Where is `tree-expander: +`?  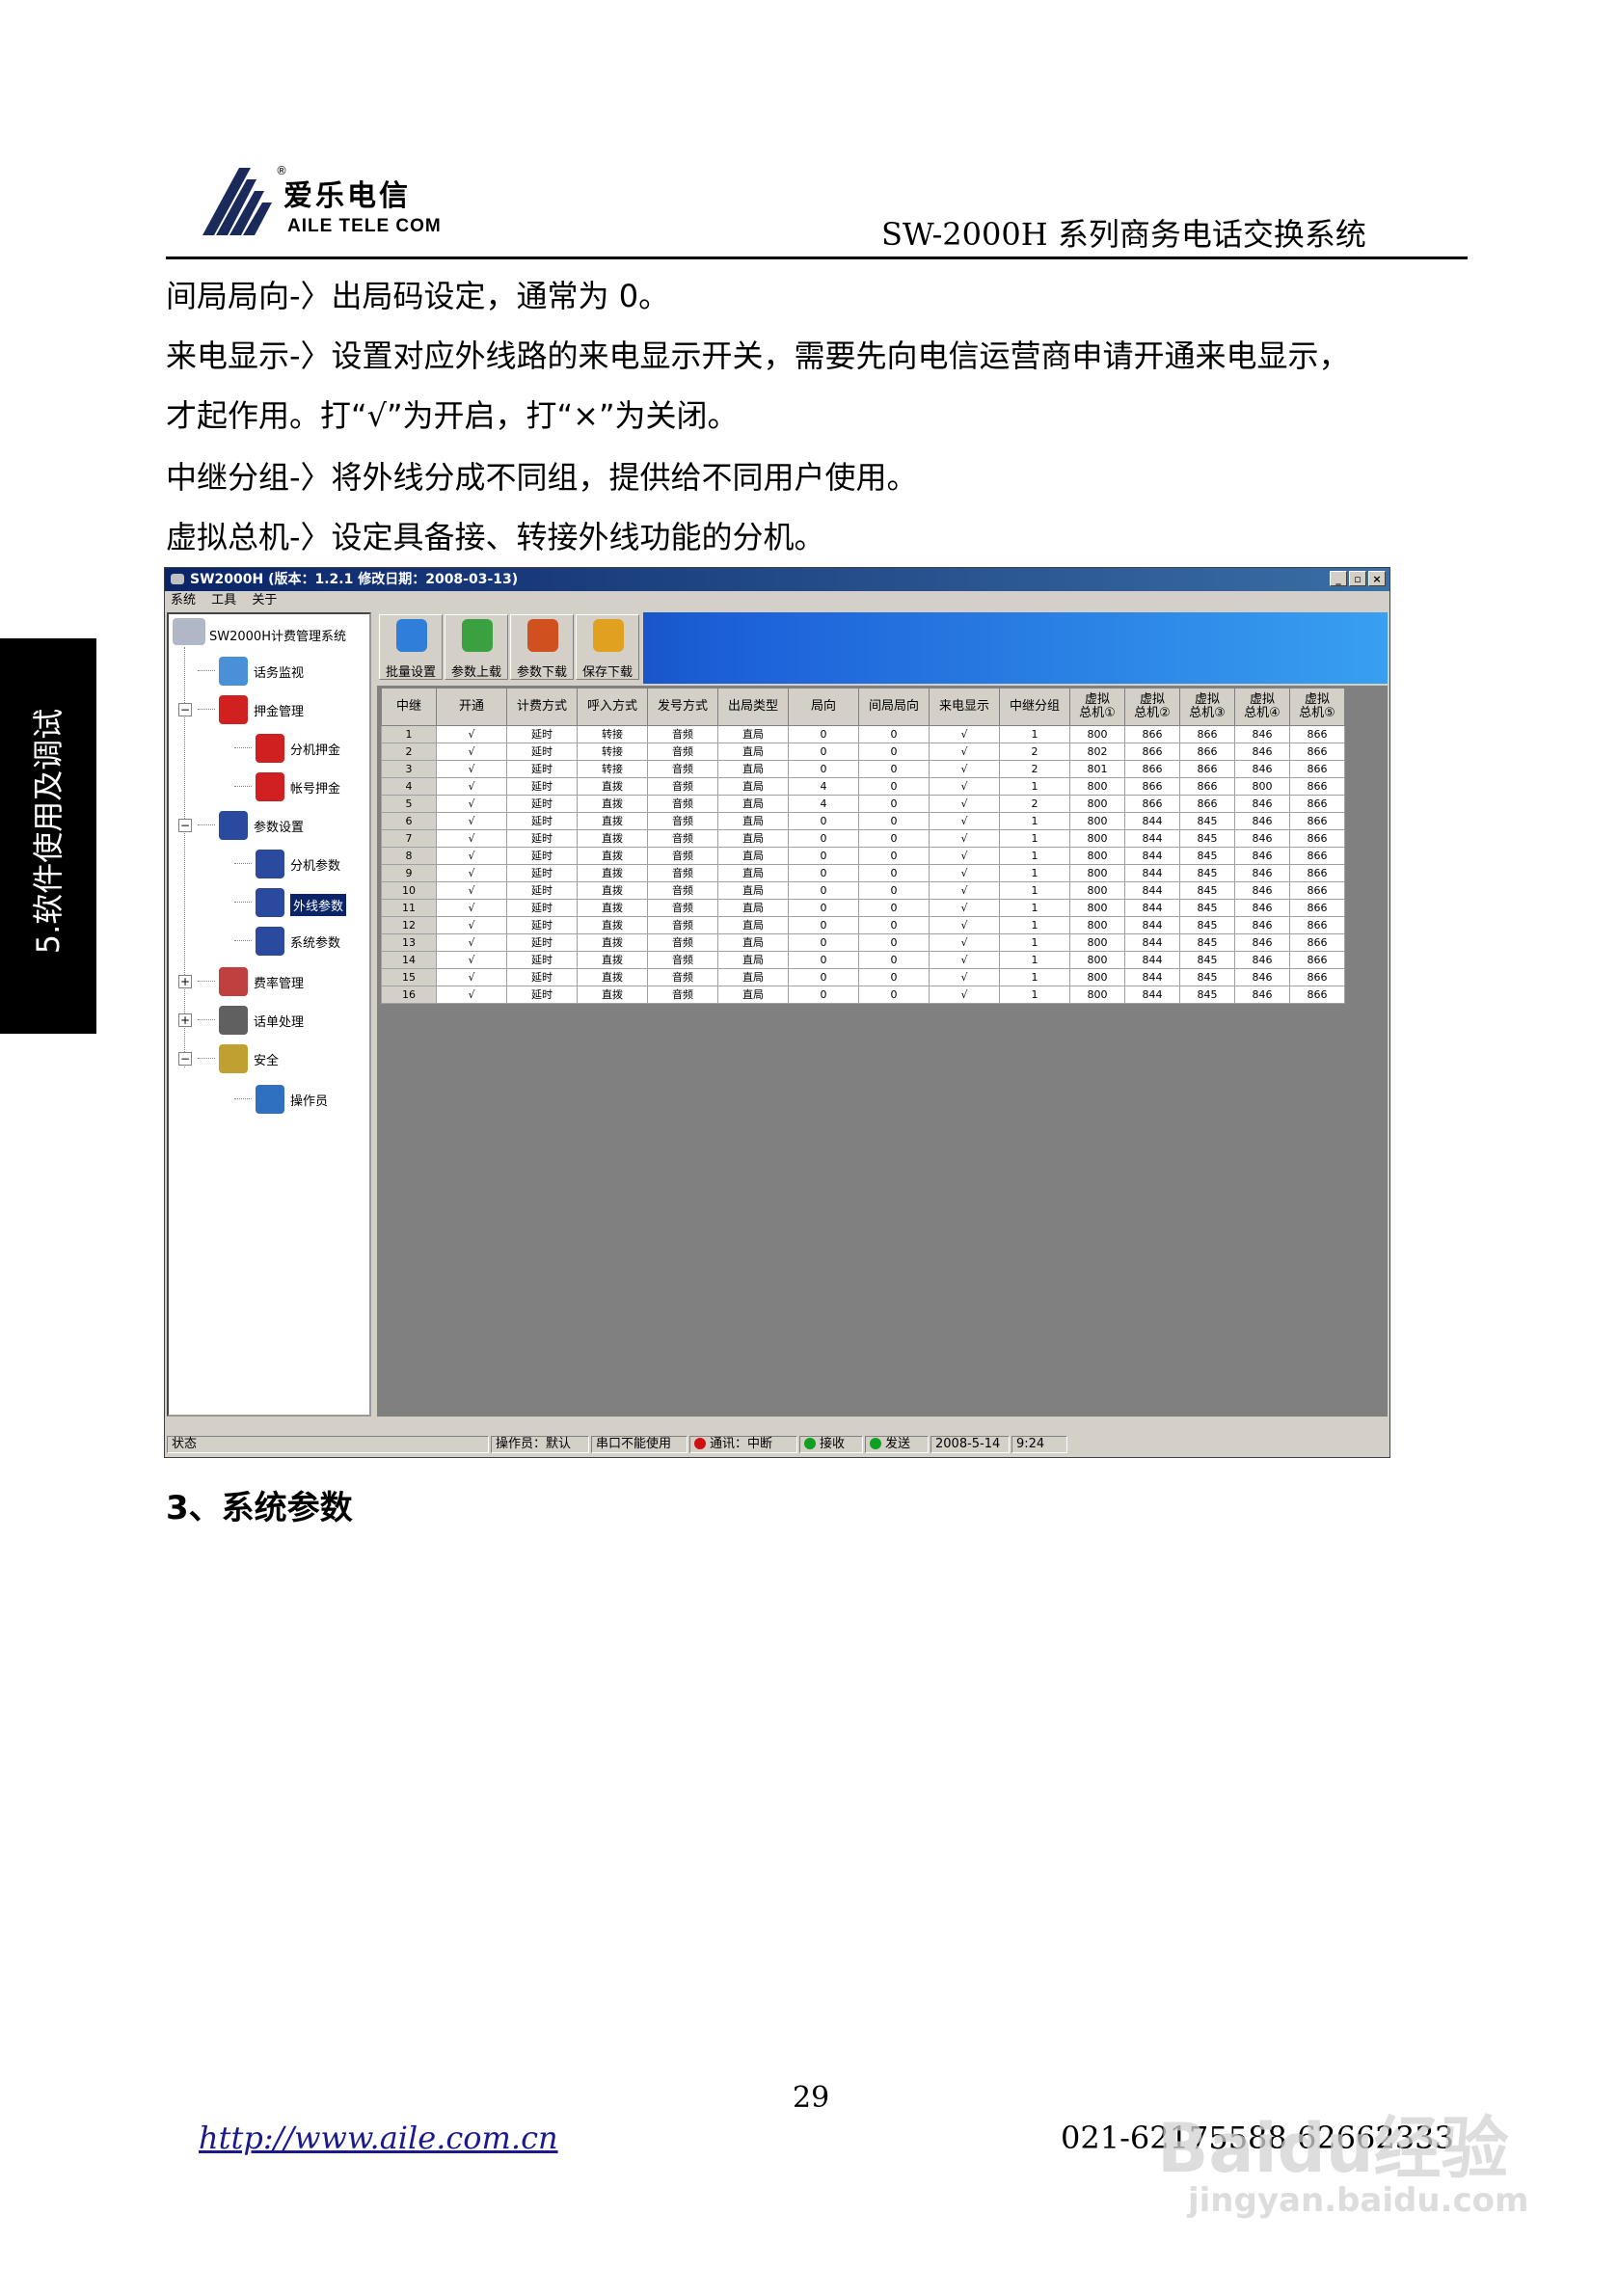
tree-expander: + is located at coordinates (185, 1020).